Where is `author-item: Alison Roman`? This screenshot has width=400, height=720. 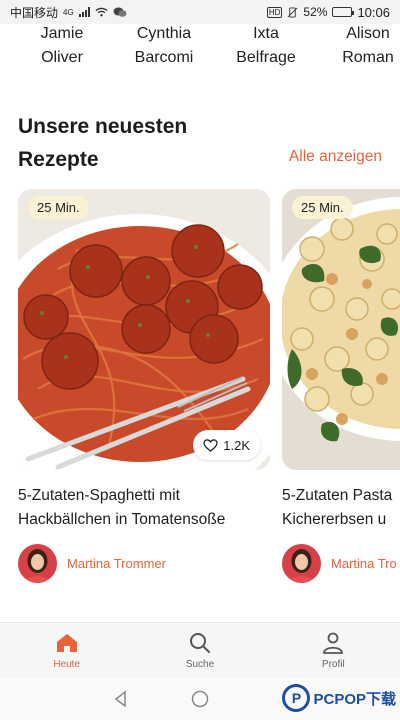
author-item: Alison Roman is located at coordinates (359, 46).